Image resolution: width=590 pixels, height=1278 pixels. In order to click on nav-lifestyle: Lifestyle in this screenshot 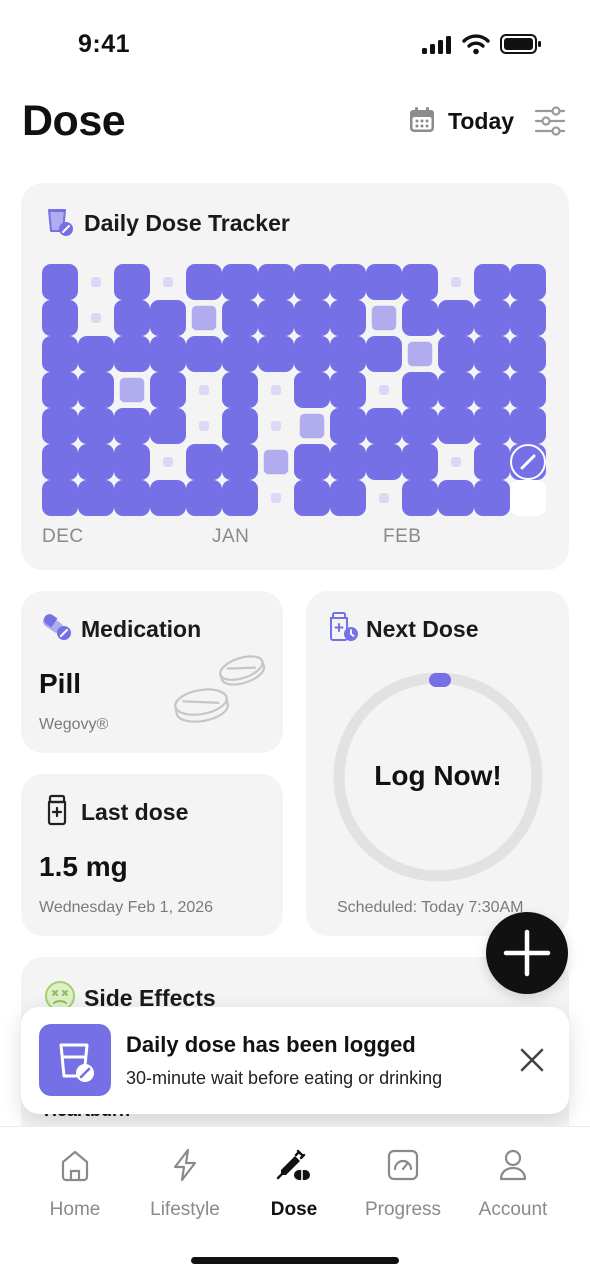, I will do `click(185, 1184)`.